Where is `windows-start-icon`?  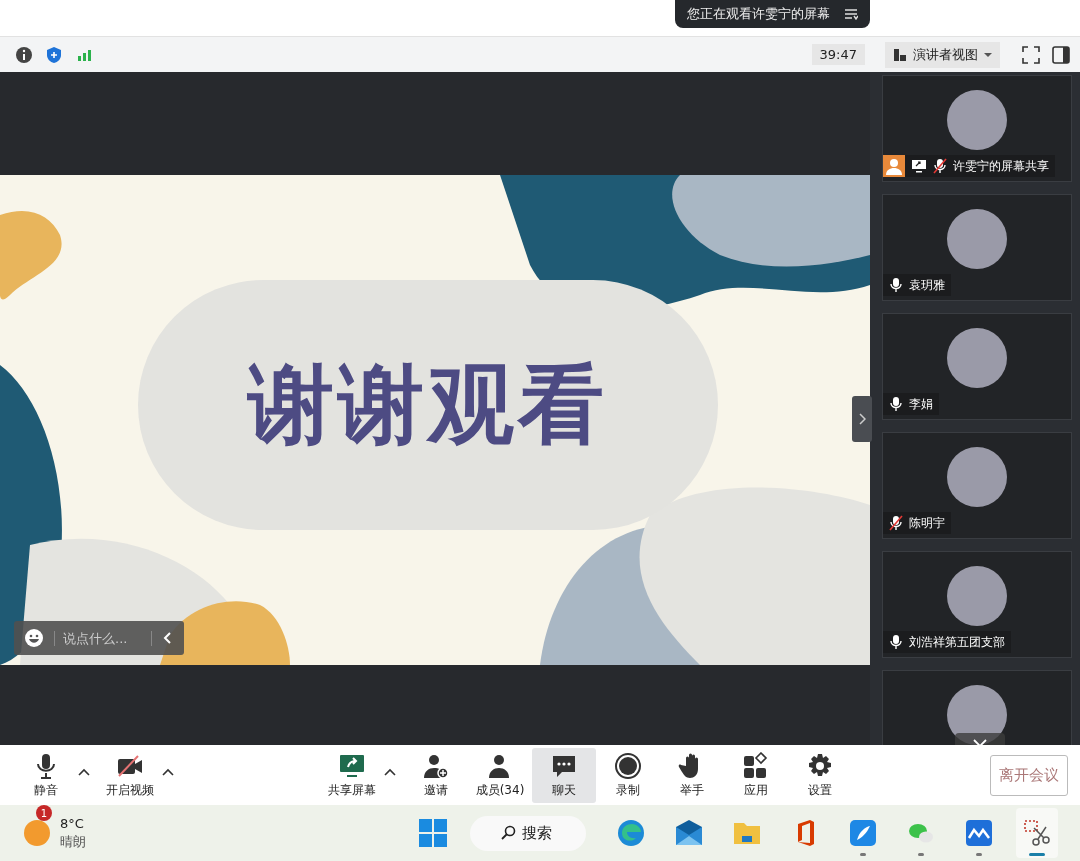
windows-start-icon is located at coordinates (433, 833).